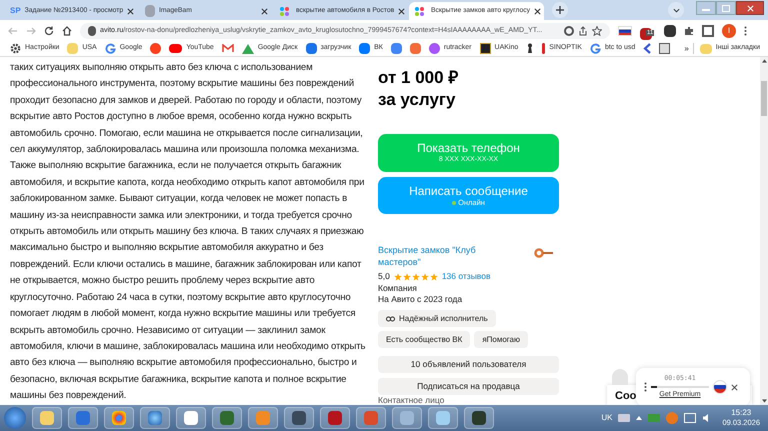  What do you see at coordinates (670, 30) in the screenshot?
I see `extension-icon` at bounding box center [670, 30].